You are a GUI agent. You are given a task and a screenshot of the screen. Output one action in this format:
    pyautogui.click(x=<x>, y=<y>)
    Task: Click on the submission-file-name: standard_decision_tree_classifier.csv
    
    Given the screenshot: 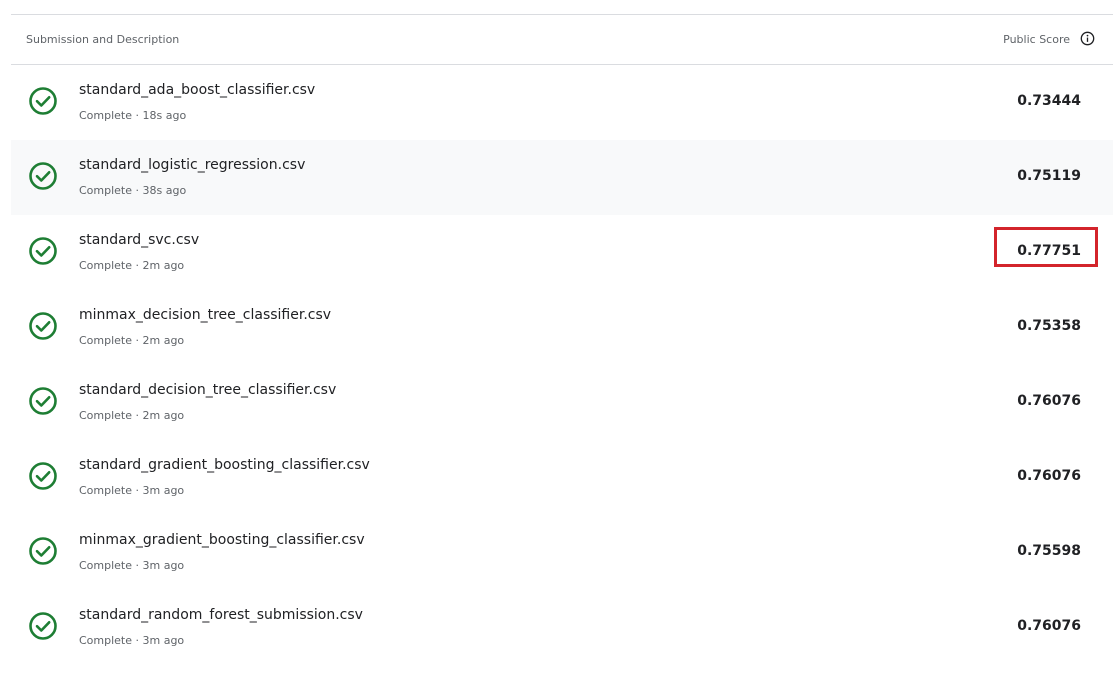 What is the action you would take?
    pyautogui.click(x=207, y=390)
    